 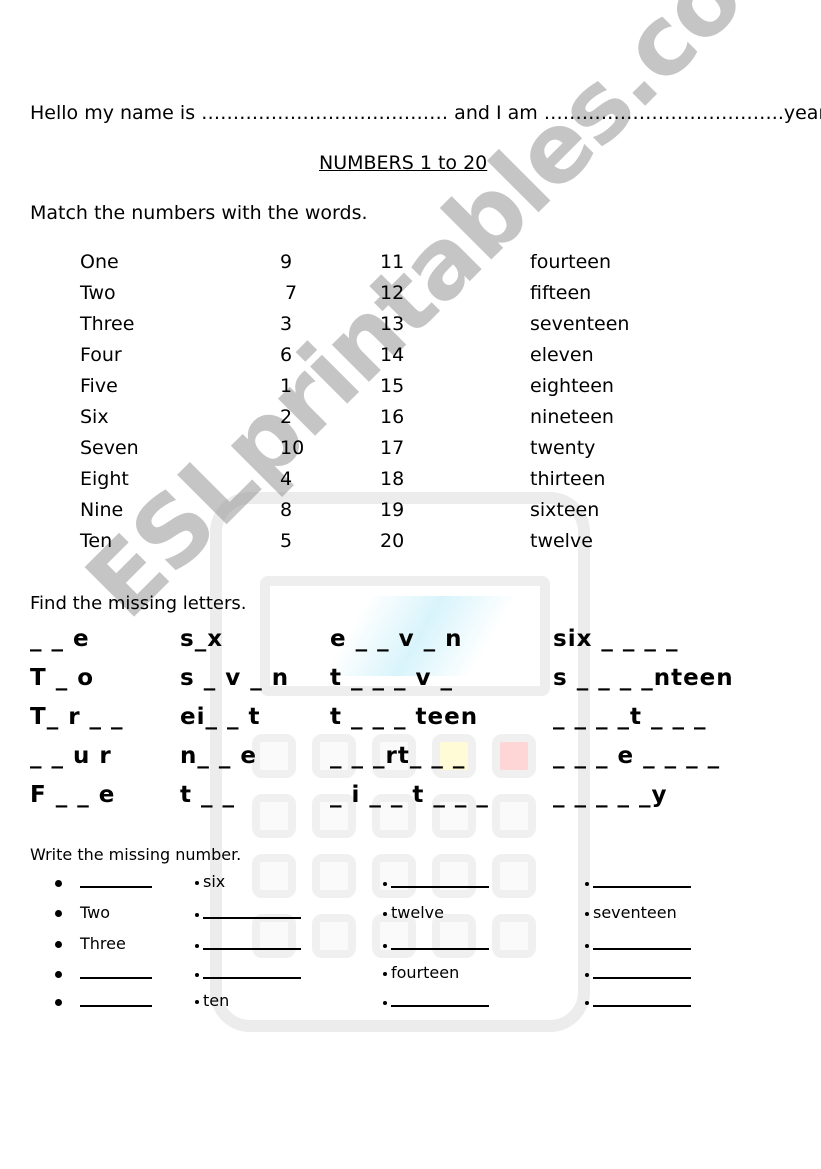 What do you see at coordinates (214, 881) in the screenshot?
I see `number-word: six` at bounding box center [214, 881].